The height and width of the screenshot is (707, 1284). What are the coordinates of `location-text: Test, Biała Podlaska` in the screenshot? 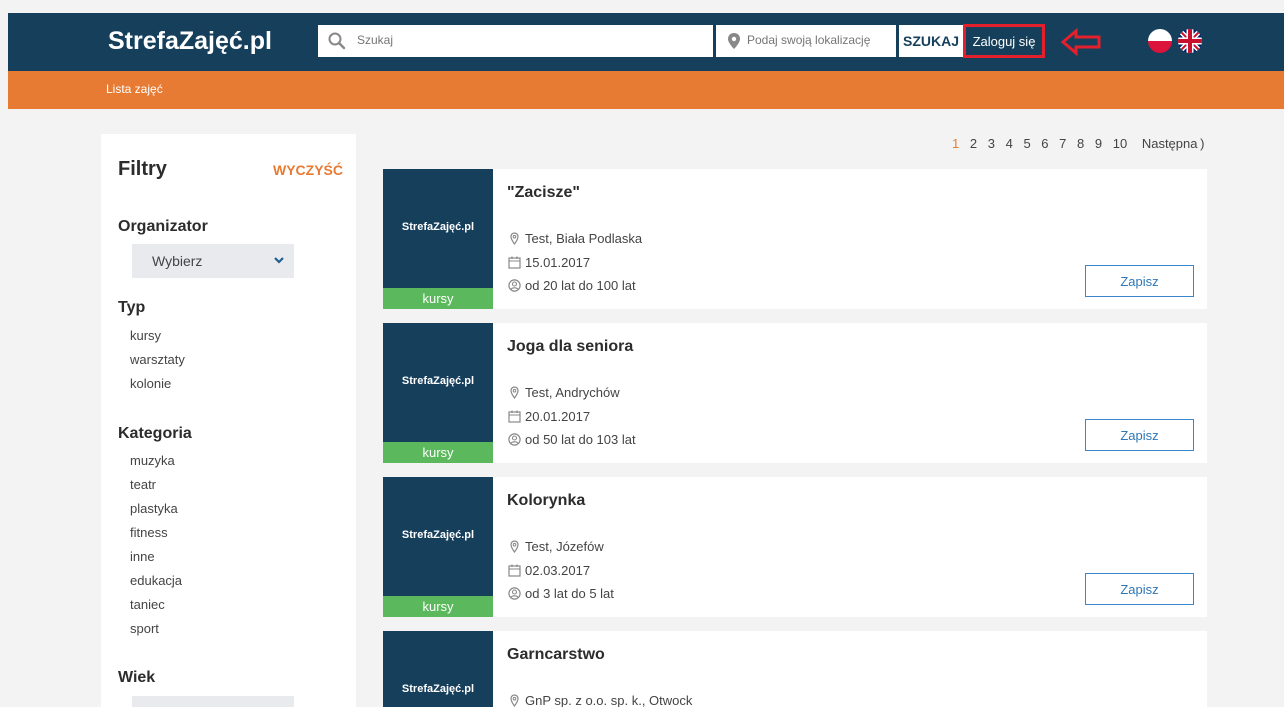 It's located at (584, 238).